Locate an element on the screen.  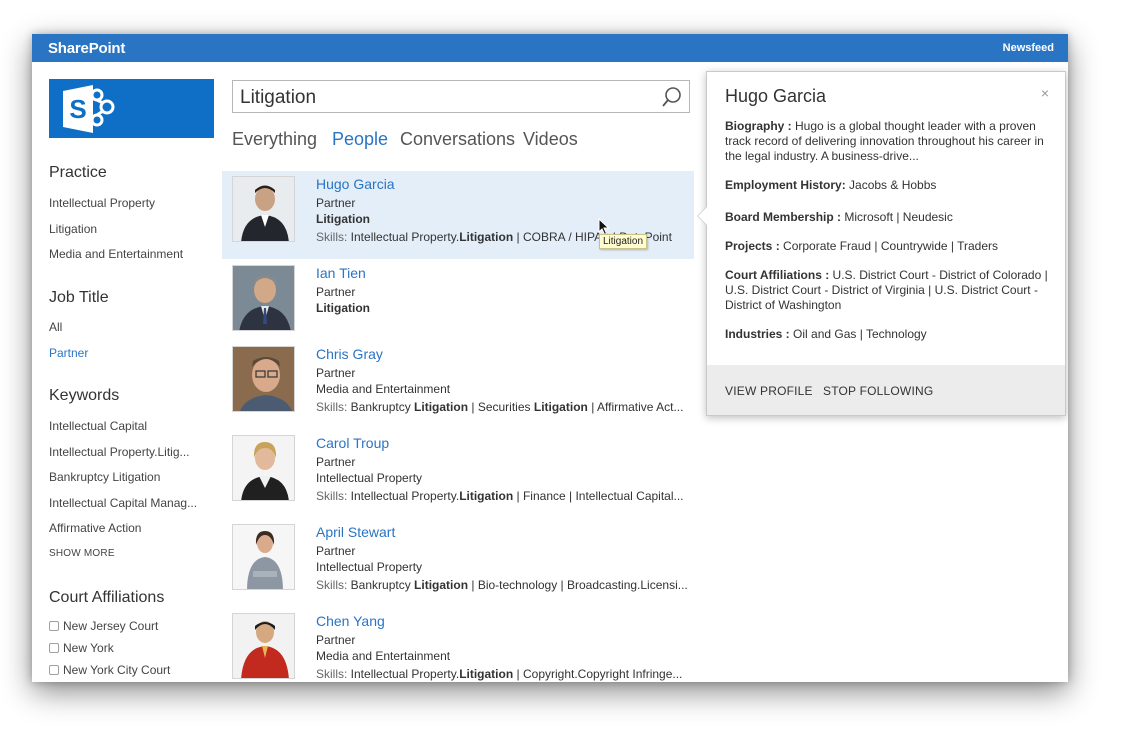
card-footer: VIEW PROFILE STOP FOLLOWING is located at coordinates (886, 390).